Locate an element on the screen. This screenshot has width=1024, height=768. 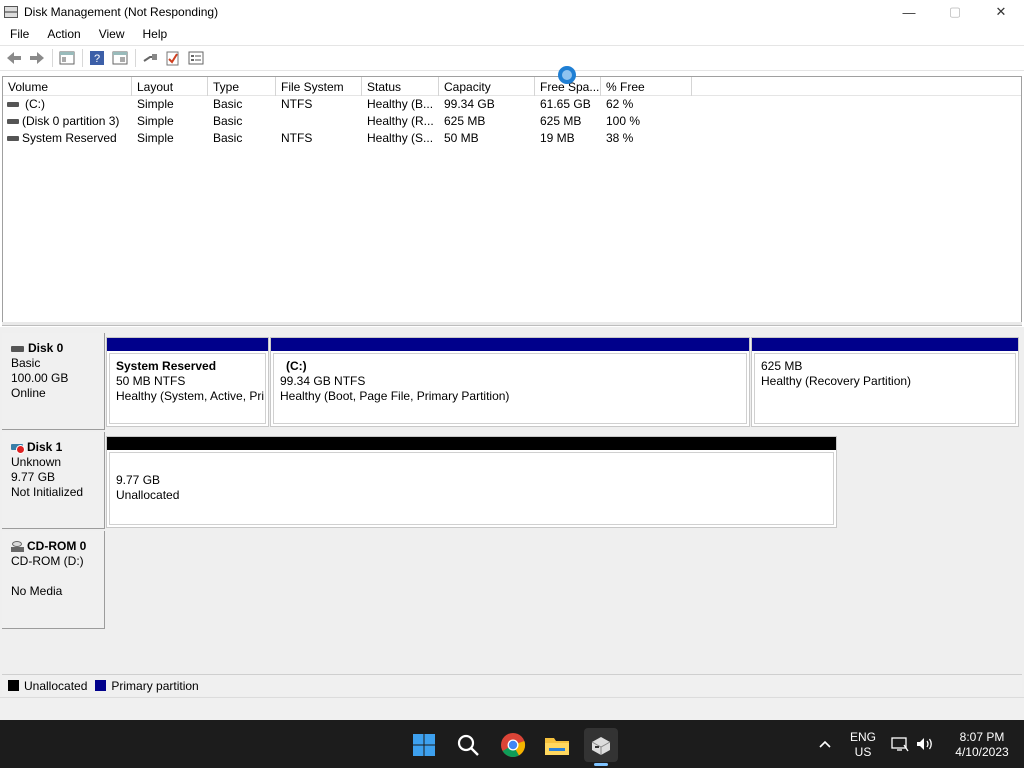
clock-time: 8:07 PM is located at coordinates (982, 737).